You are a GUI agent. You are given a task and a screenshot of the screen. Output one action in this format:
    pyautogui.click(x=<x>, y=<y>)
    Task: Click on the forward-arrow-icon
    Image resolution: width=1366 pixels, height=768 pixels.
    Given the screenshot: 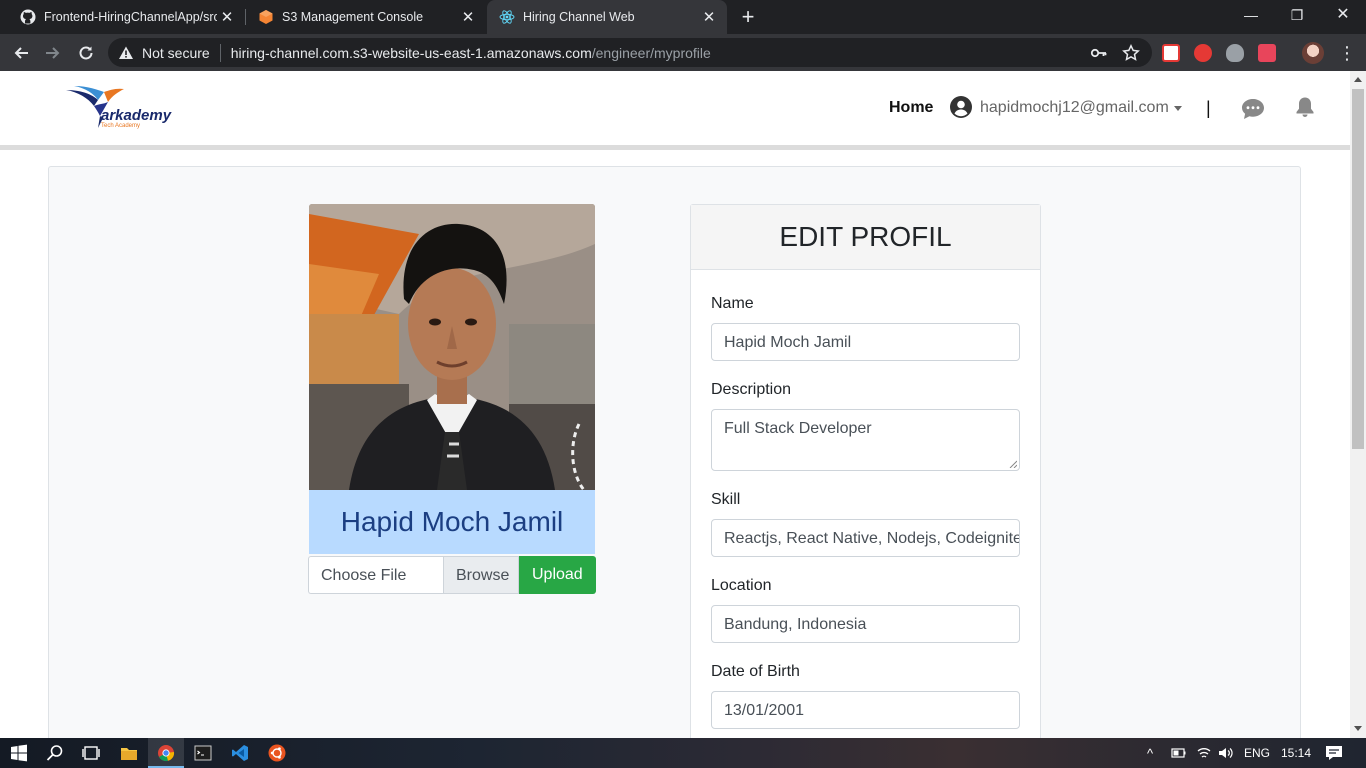 What is the action you would take?
    pyautogui.click(x=53, y=53)
    